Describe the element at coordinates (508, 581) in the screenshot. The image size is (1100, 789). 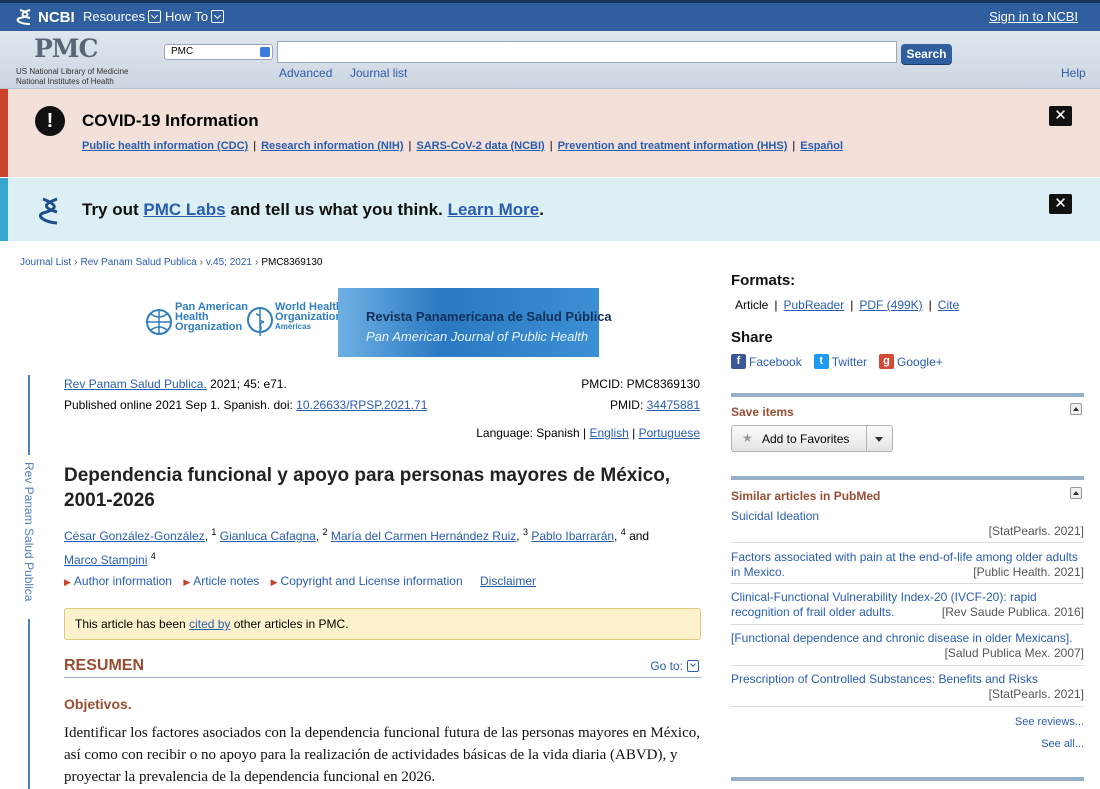
I see `disclaimer-link: Disclaimer` at that location.